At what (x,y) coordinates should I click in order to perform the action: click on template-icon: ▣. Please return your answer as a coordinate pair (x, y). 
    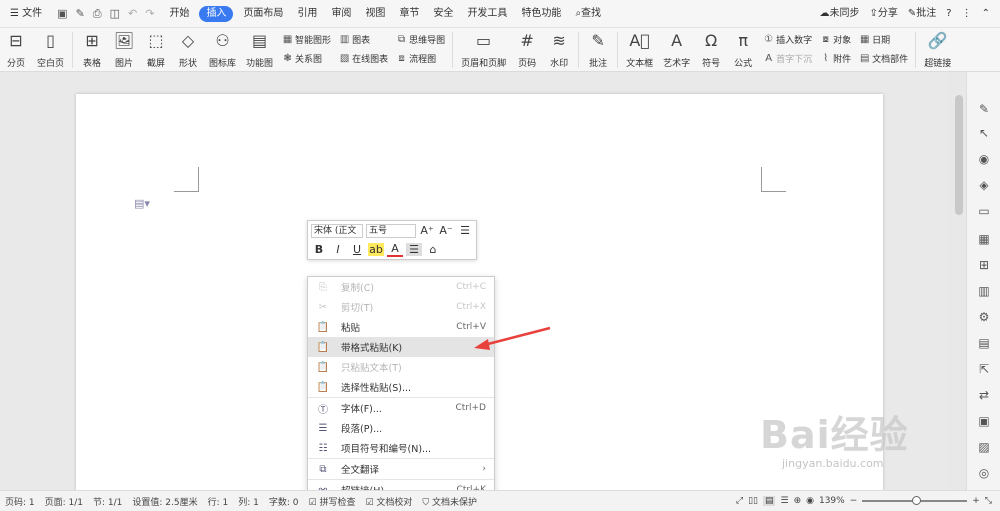
    Looking at the image, I should click on (984, 421).